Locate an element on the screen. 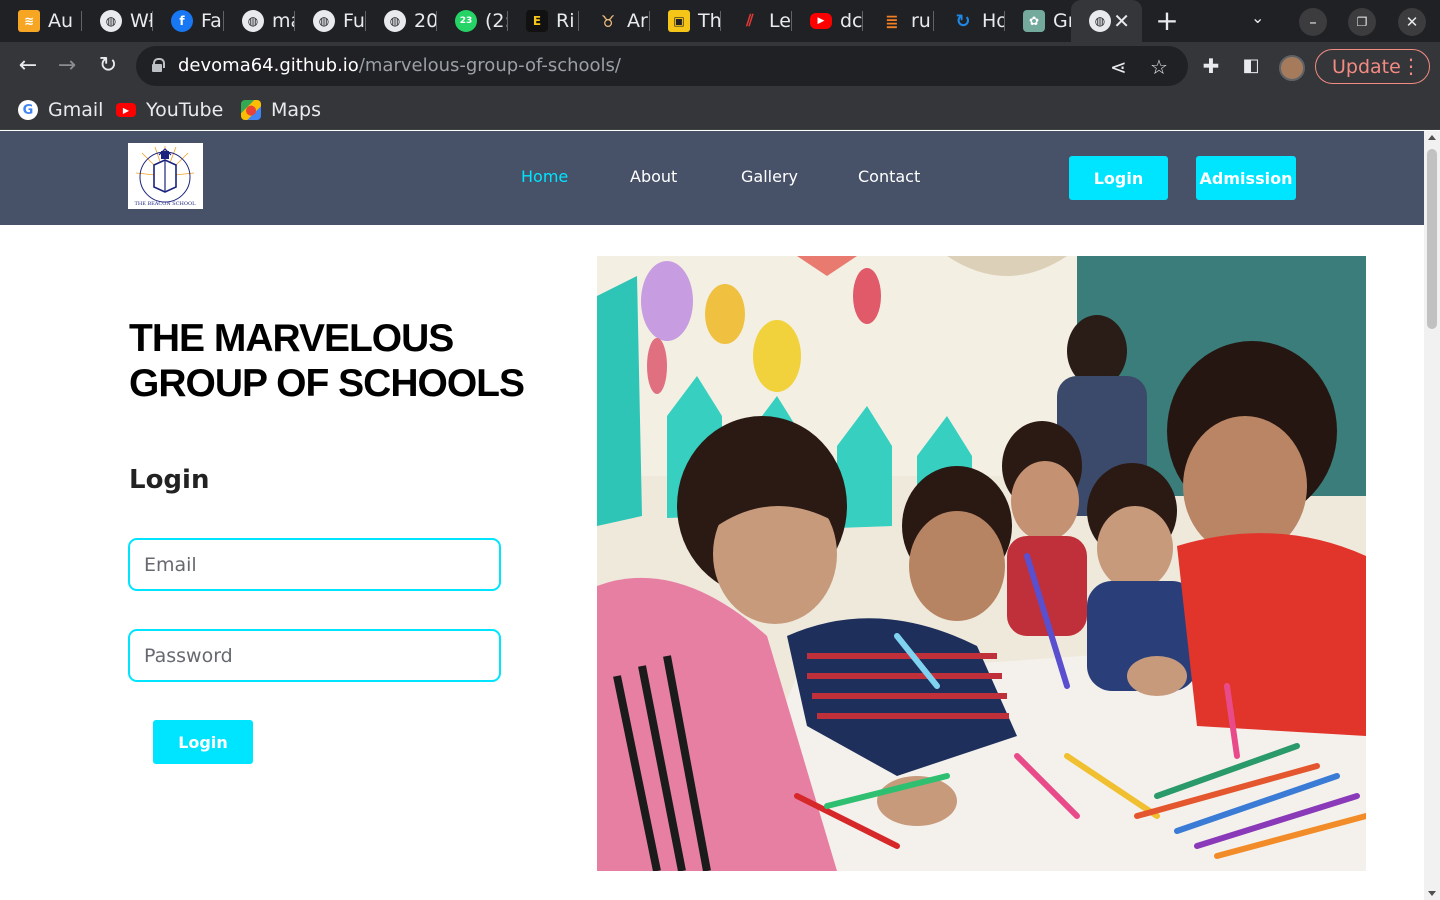  browser-tab: ≋ Au is located at coordinates (41, 21).